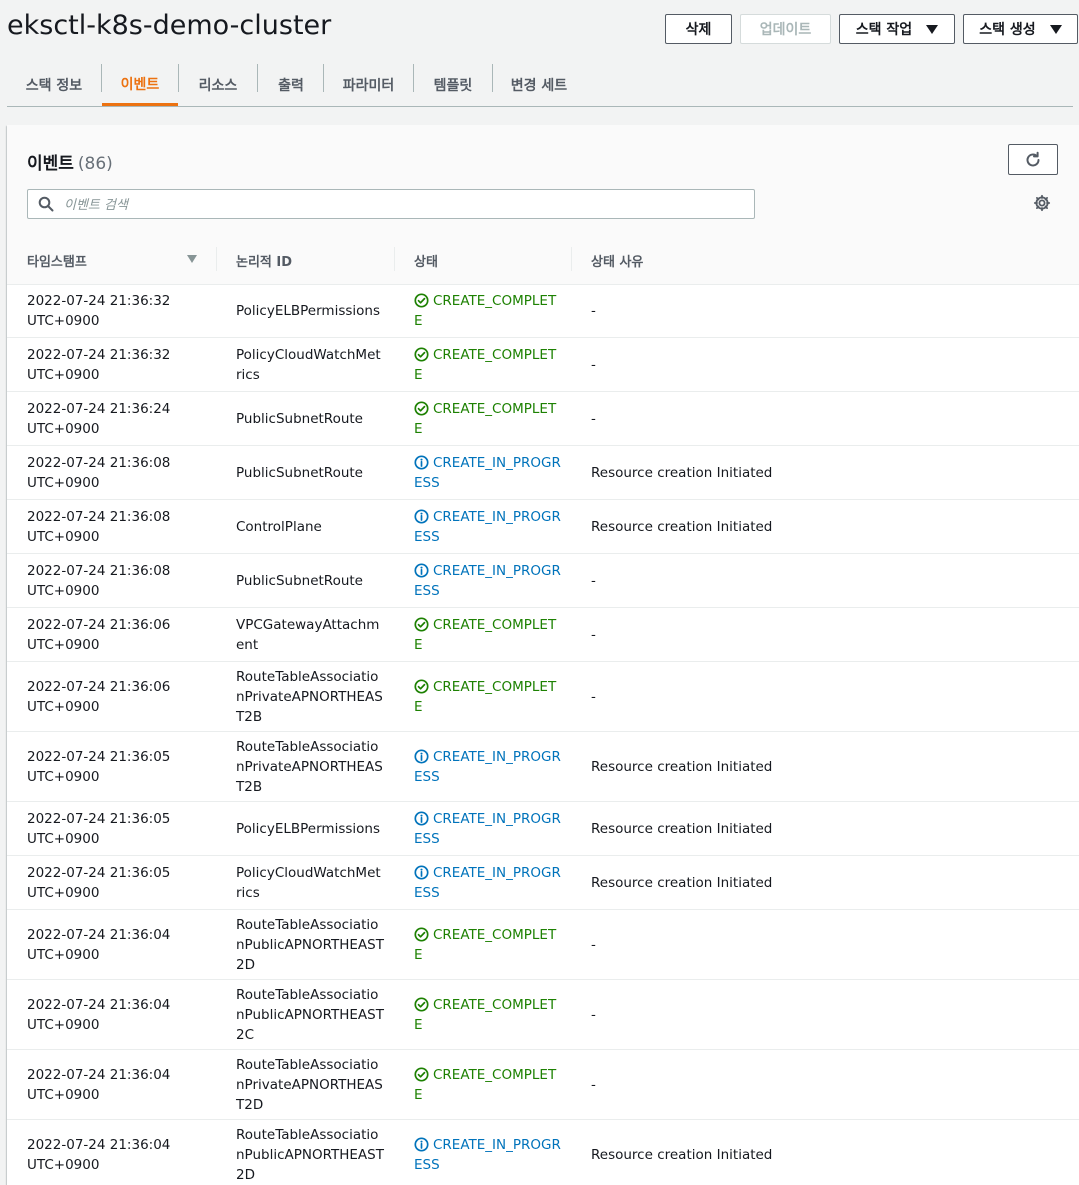 The width and height of the screenshot is (1079, 1185). Describe the element at coordinates (279, 526) in the screenshot. I see `logical-id-cell: ControlPlane` at that location.